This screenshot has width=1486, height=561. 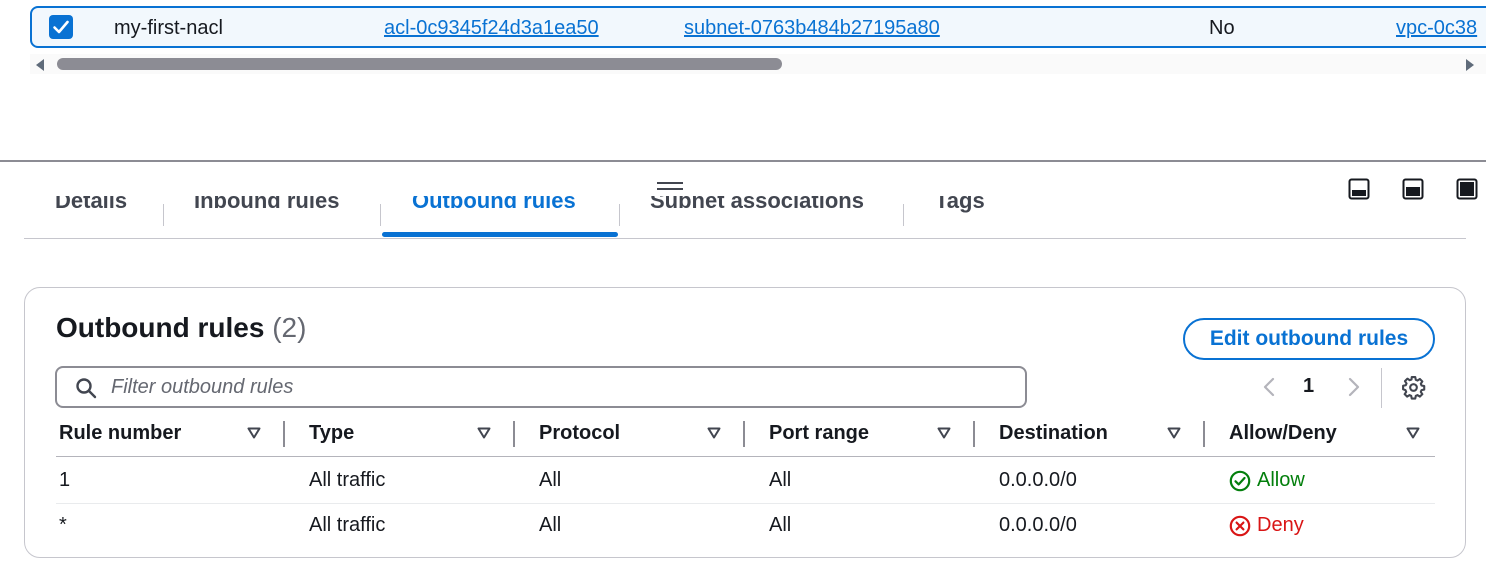 What do you see at coordinates (1354, 387) in the screenshot?
I see `next-page-icon` at bounding box center [1354, 387].